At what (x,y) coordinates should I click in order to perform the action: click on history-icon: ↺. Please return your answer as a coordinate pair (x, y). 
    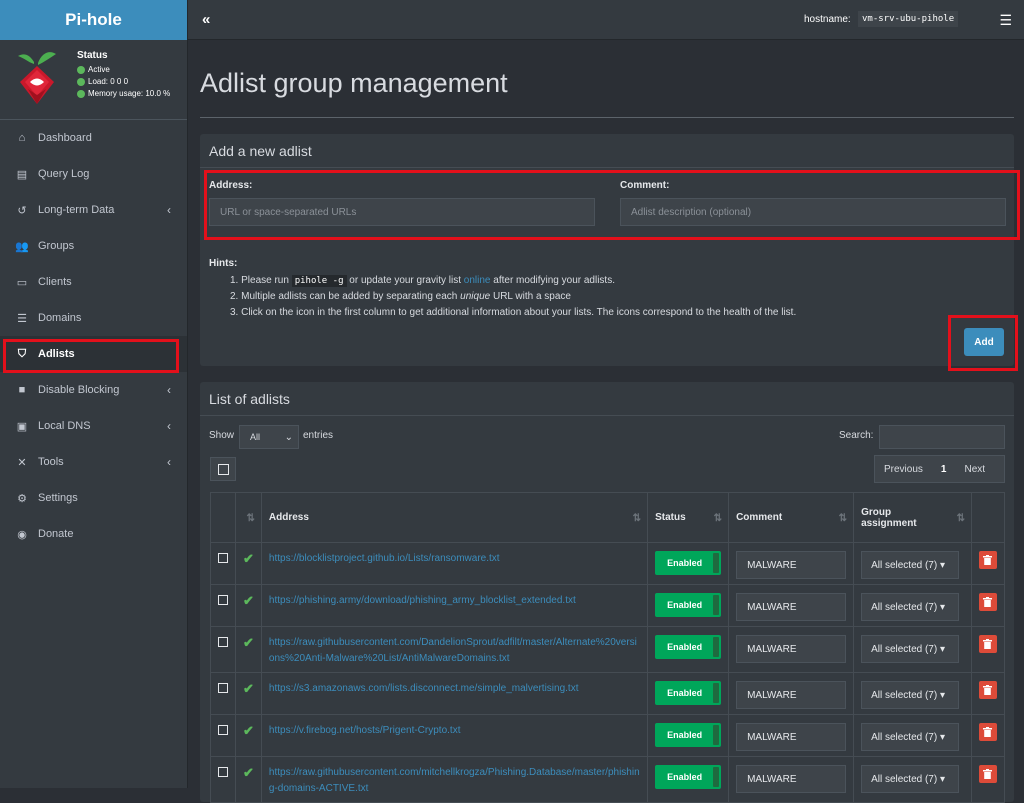
    Looking at the image, I should click on (22, 210).